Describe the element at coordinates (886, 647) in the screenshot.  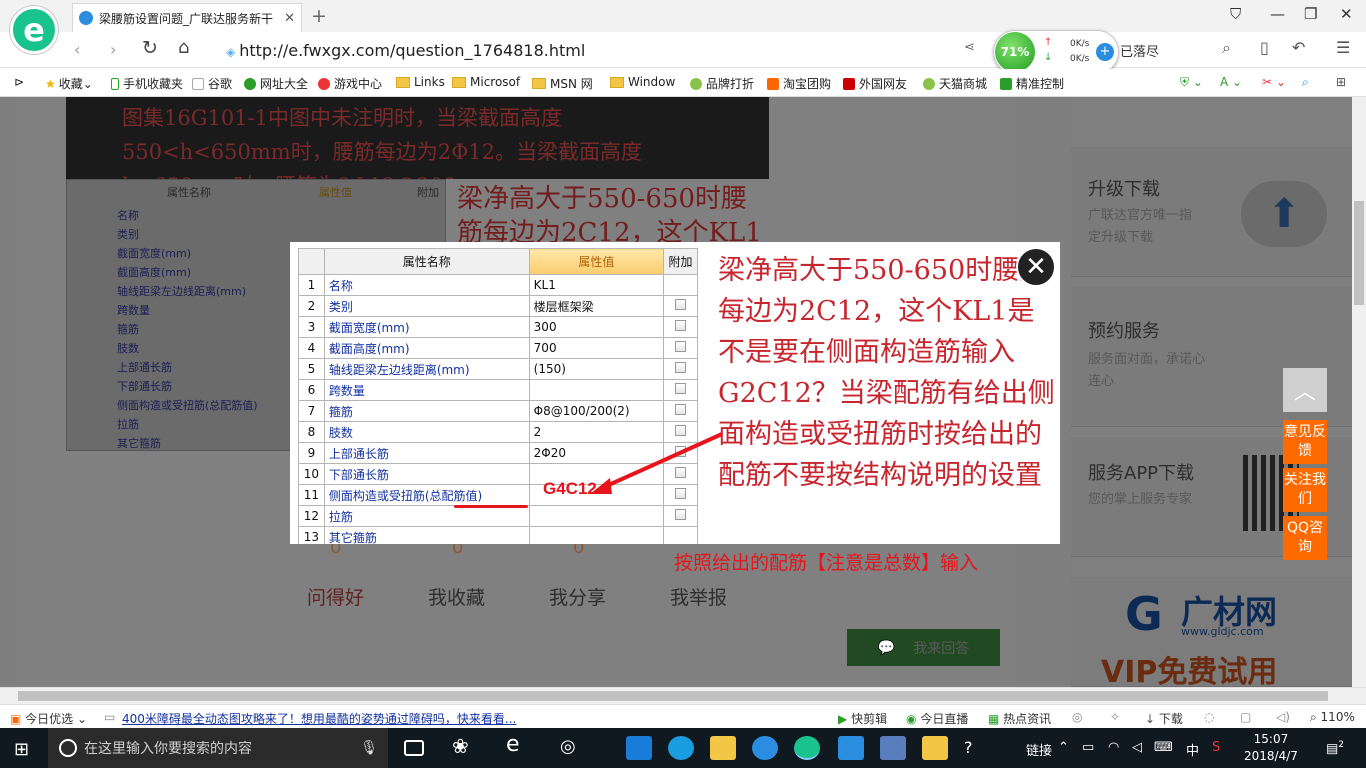
I see `chat-icon: 💬` at that location.